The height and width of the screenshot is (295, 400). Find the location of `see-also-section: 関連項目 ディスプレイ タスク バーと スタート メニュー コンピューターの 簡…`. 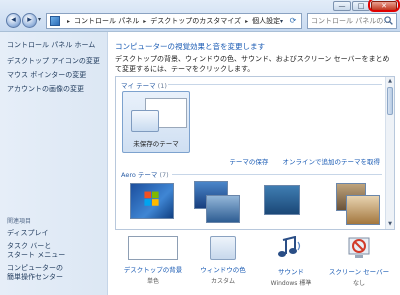

see-also-section: 関連項目 ディスプレイ タスク バーと スタート メニュー コンピューターの 簡… is located at coordinates (36, 251).